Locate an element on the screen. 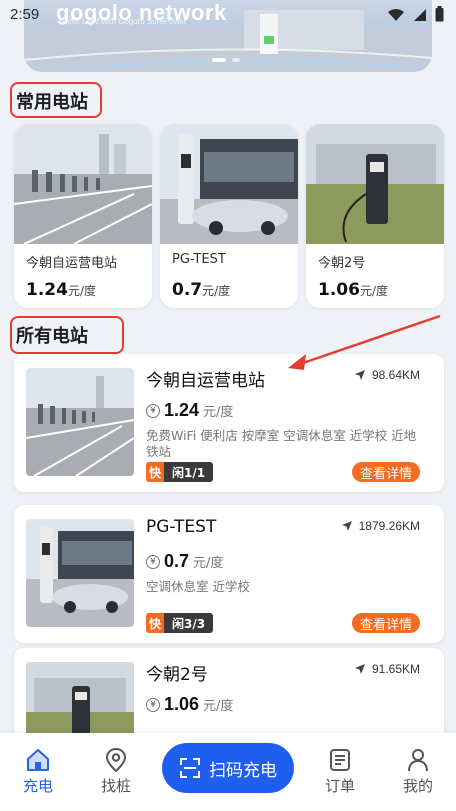 The height and width of the screenshot is (811, 456). battery-icon is located at coordinates (439, 16).